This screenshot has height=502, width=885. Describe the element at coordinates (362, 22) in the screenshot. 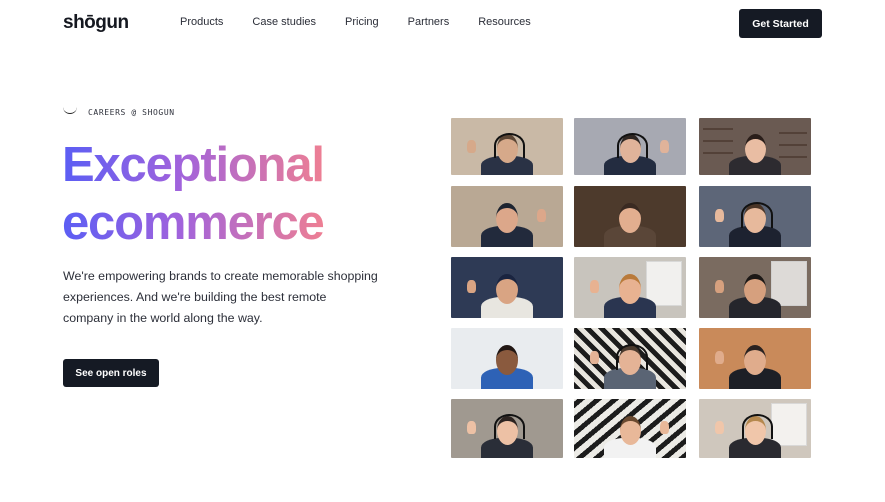

I see `nav-item-pricing: Pricing` at that location.